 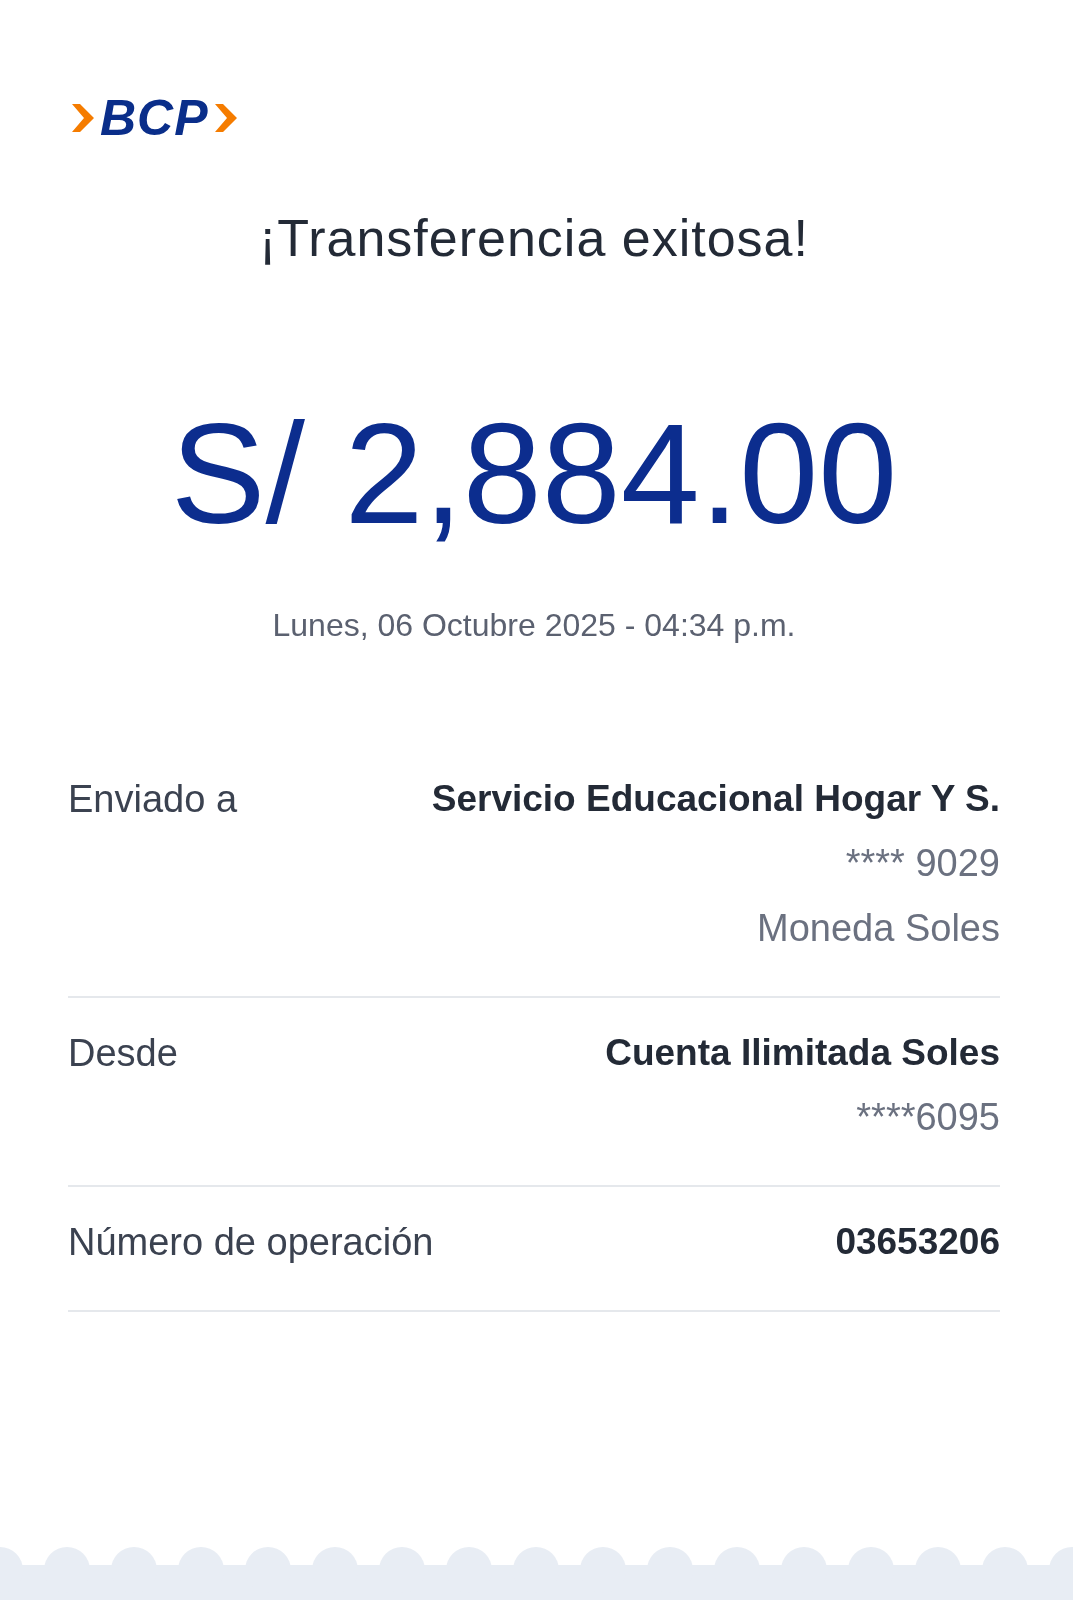 What do you see at coordinates (928, 1117) in the screenshot?
I see `detail-subvalue: ****6095` at bounding box center [928, 1117].